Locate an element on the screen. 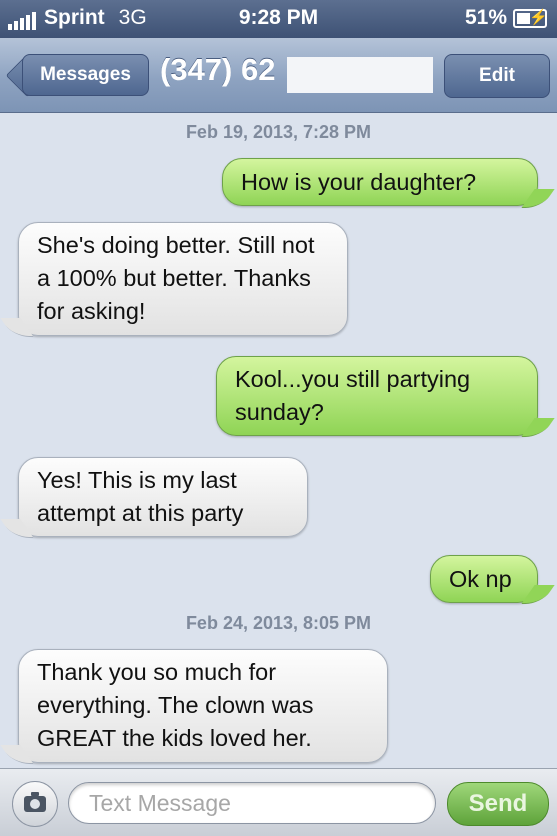 This screenshot has height=836, width=557. status-bar: Sprint 3G 9:28 PM 51% ⚡ is located at coordinates (278, 19).